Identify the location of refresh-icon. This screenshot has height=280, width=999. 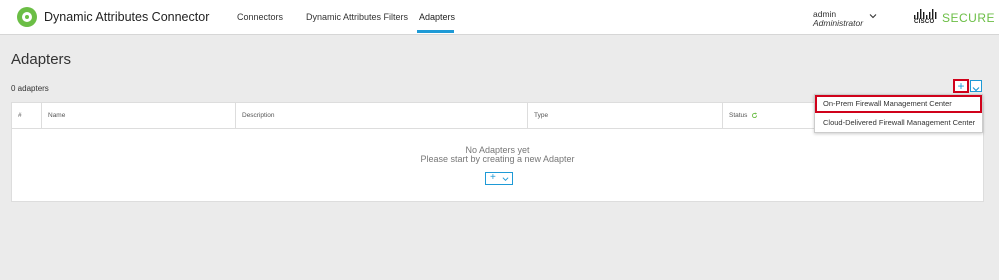
(754, 115).